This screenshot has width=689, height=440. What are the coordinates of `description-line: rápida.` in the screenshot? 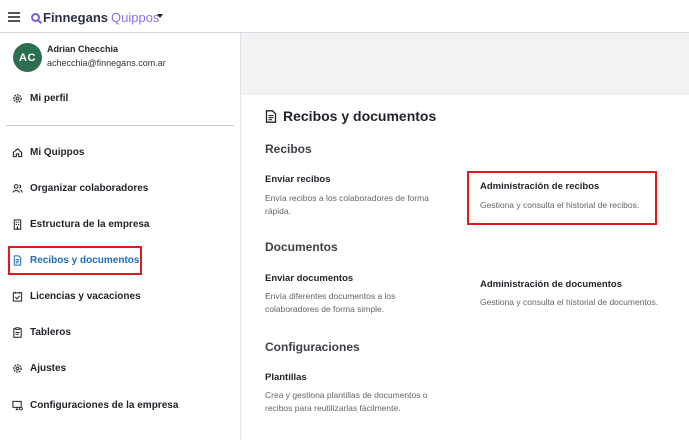 It's located at (278, 211).